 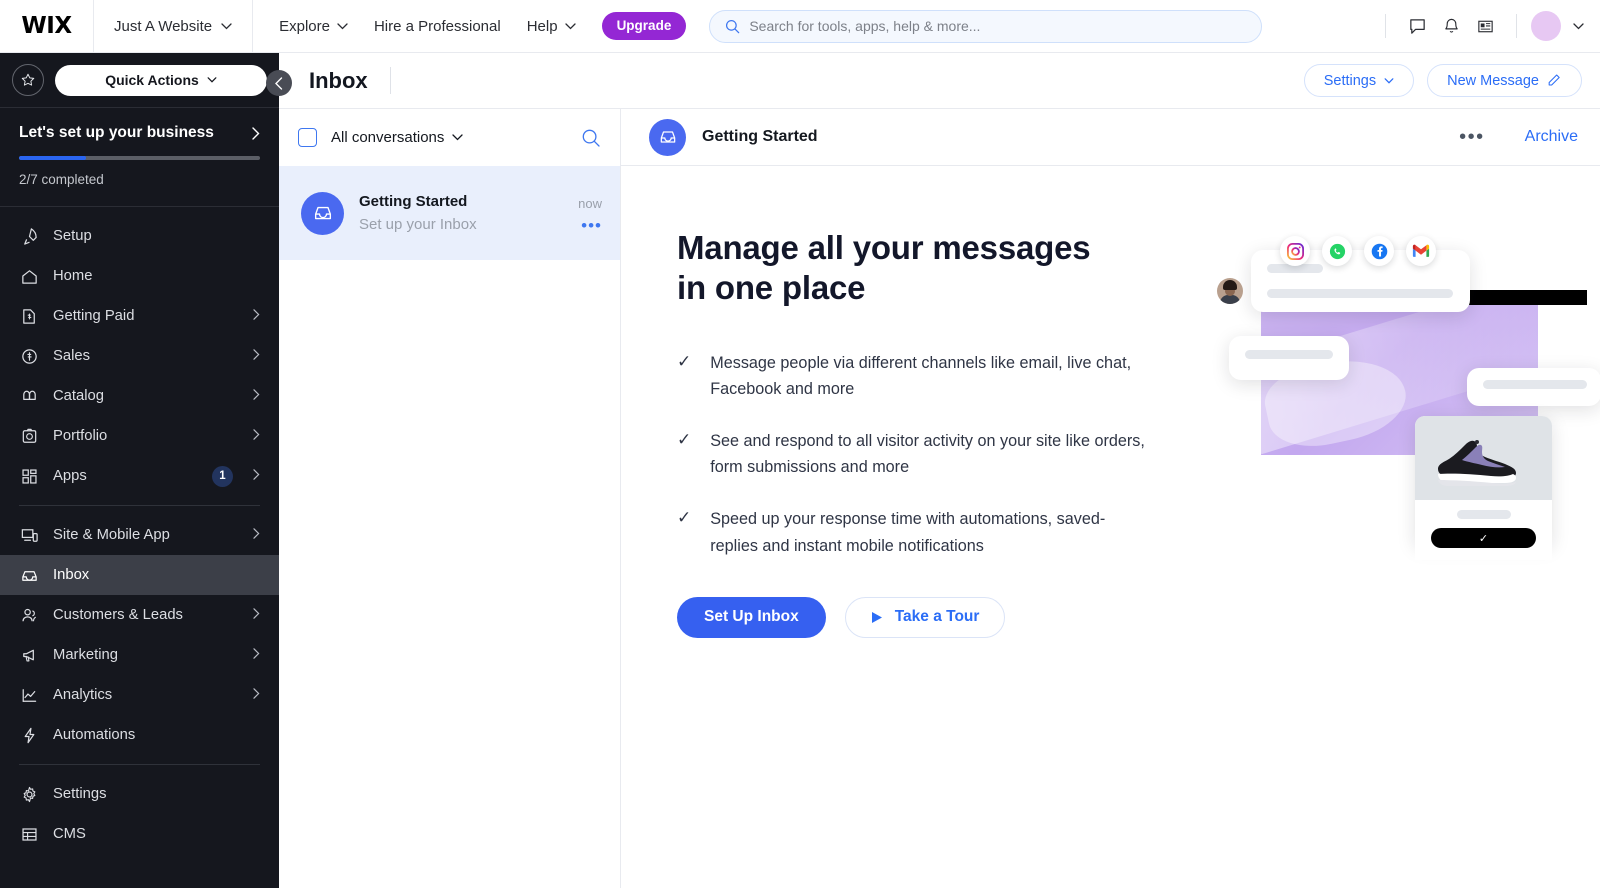 I want to click on portfolio-icon, so click(x=29, y=436).